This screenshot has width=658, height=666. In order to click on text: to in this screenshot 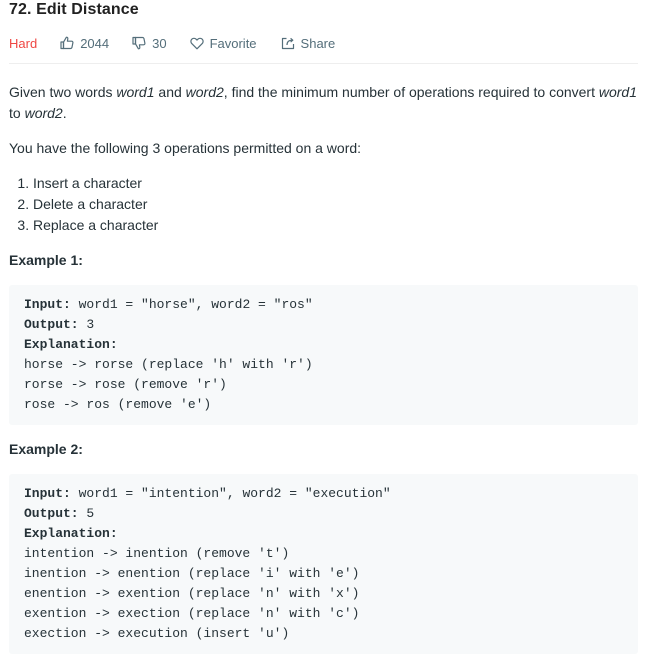, I will do `click(17, 113)`.